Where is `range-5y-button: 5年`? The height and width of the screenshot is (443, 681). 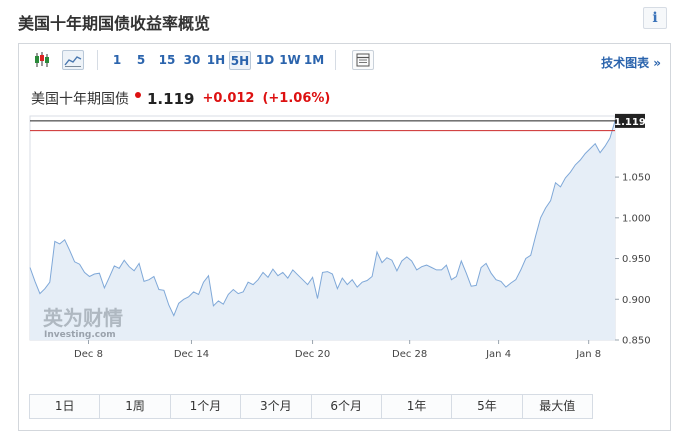
range-5y-button: 5年 is located at coordinates (487, 406).